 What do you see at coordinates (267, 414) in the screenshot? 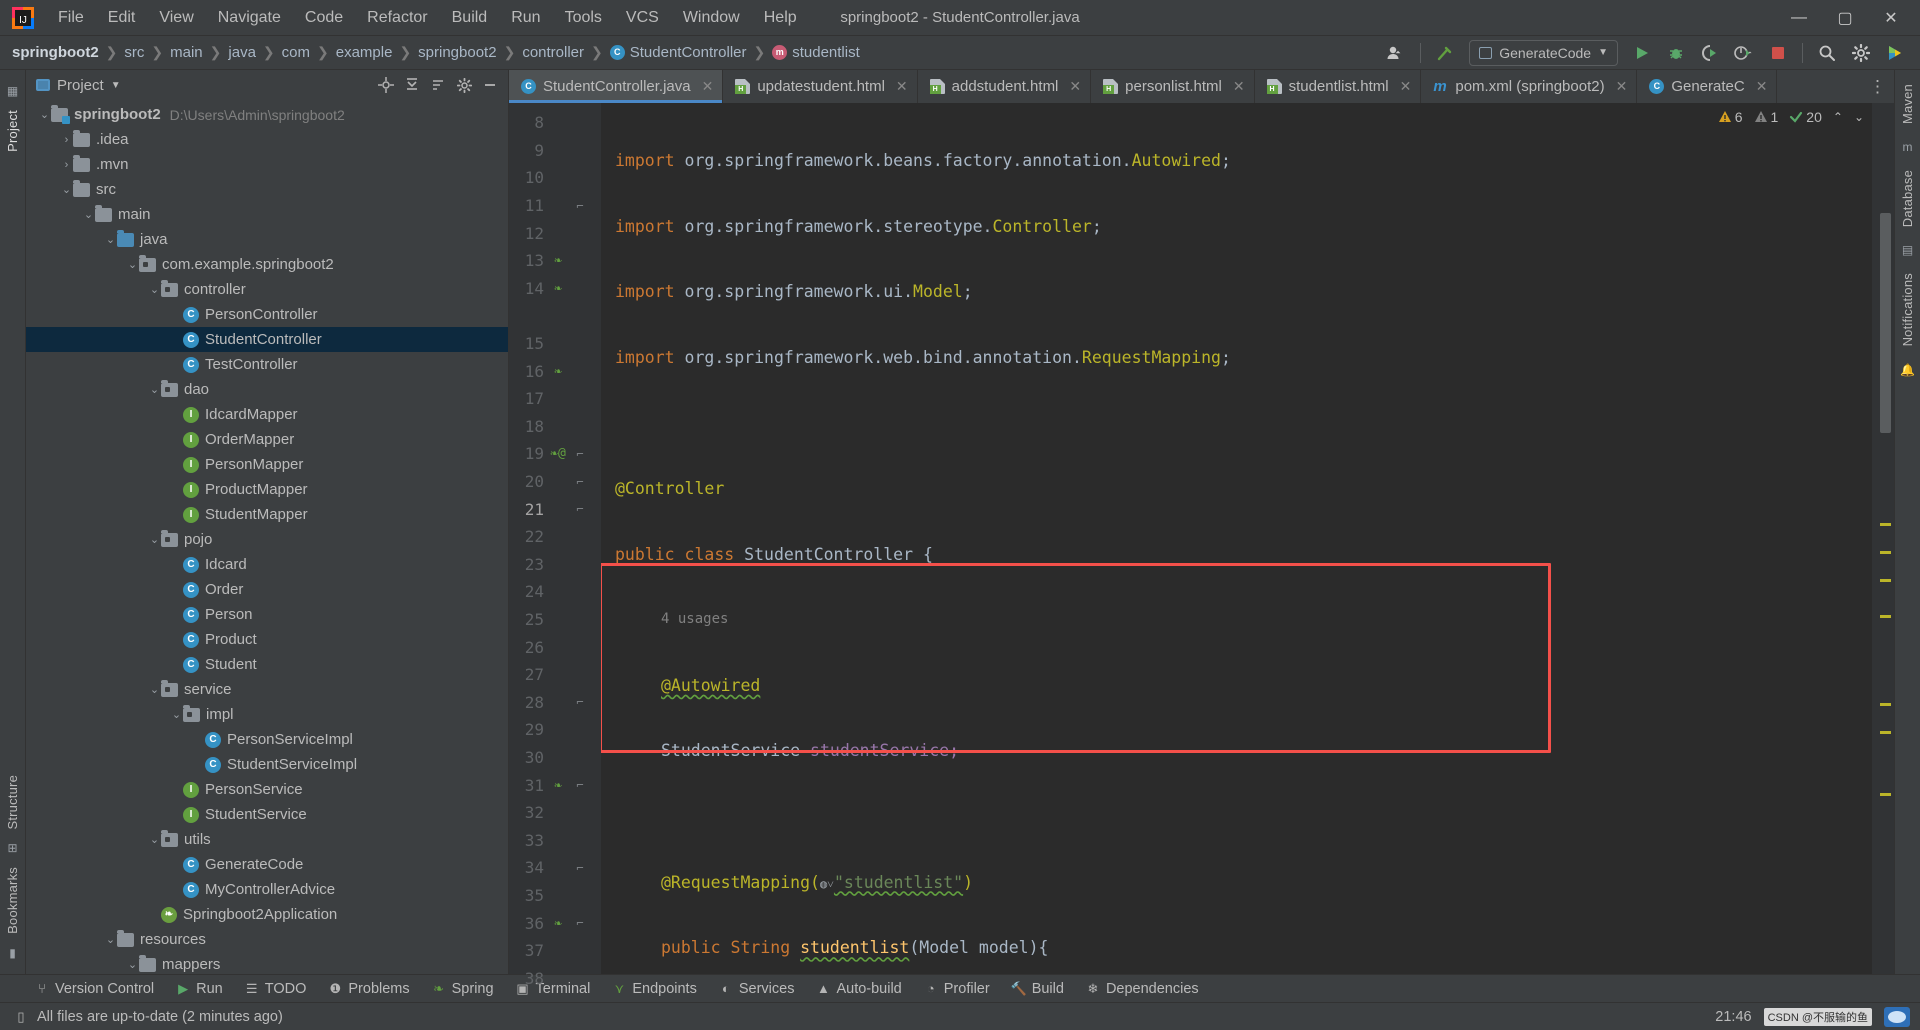
I see `tree-node-idcardmapper: ›IIdcardMapper` at bounding box center [267, 414].